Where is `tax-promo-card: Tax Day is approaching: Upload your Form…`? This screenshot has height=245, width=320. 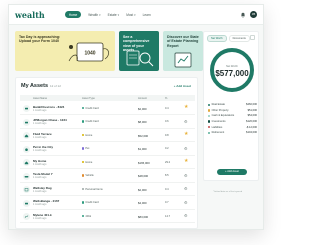
tax-promo-card: Tax Day is approaching: Upload your Form… is located at coordinates (65, 51).